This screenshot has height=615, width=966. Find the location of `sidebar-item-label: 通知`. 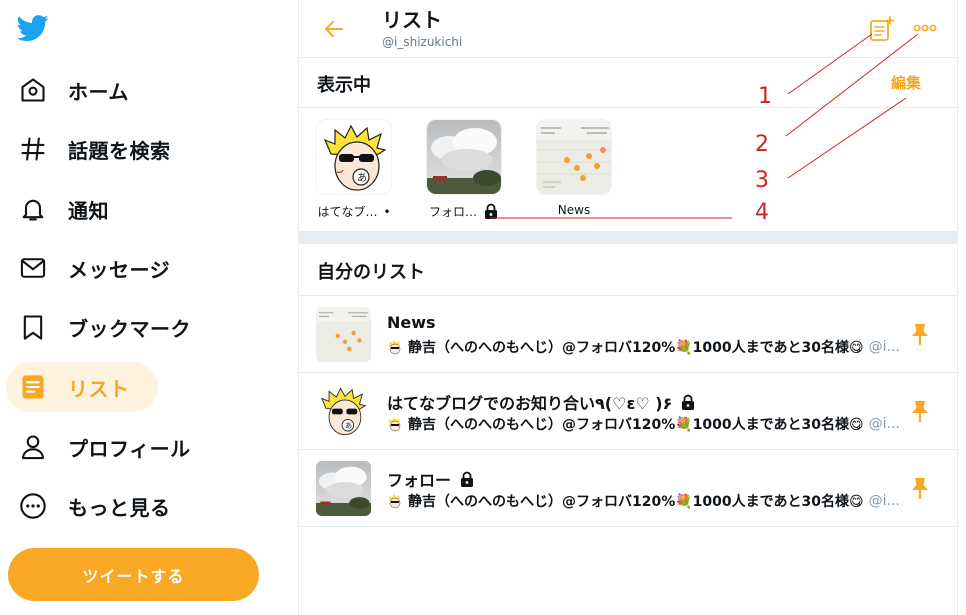

sidebar-item-label: 通知 is located at coordinates (88, 210).